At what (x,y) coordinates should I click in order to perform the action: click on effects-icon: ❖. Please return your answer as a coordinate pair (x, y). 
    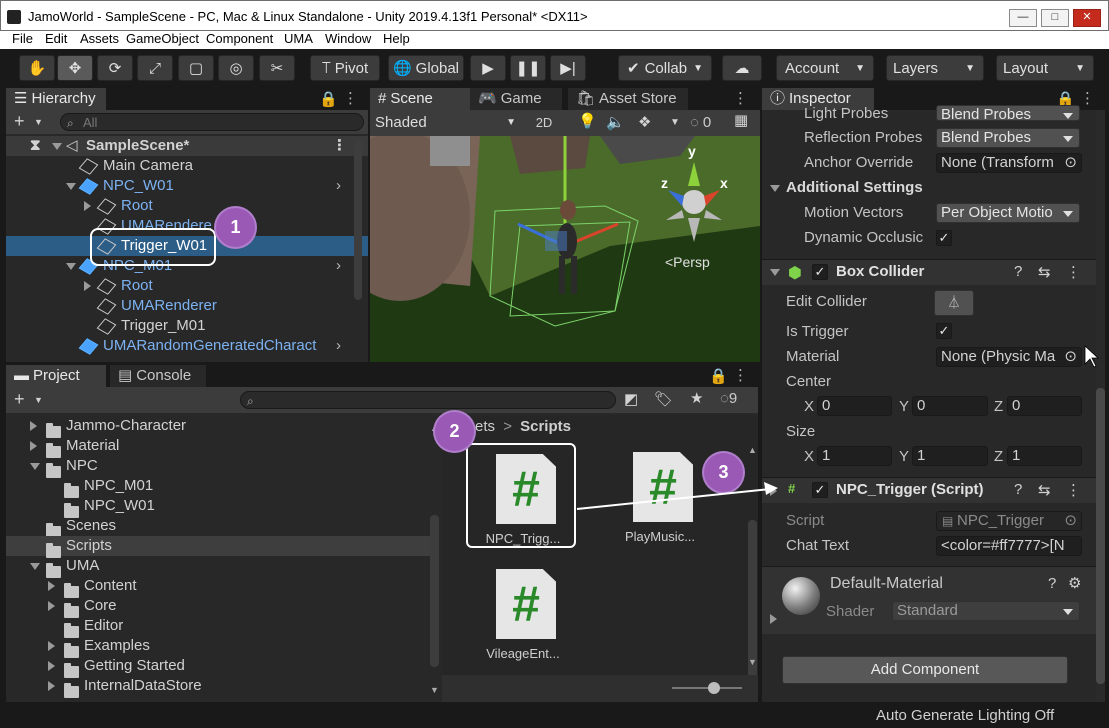
    Looking at the image, I should click on (644, 122).